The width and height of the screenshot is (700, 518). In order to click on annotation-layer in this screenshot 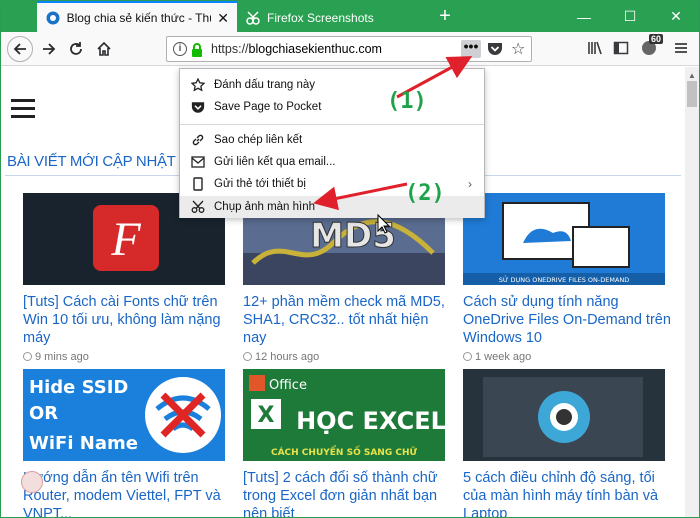, I will do `click(393, 145)`.